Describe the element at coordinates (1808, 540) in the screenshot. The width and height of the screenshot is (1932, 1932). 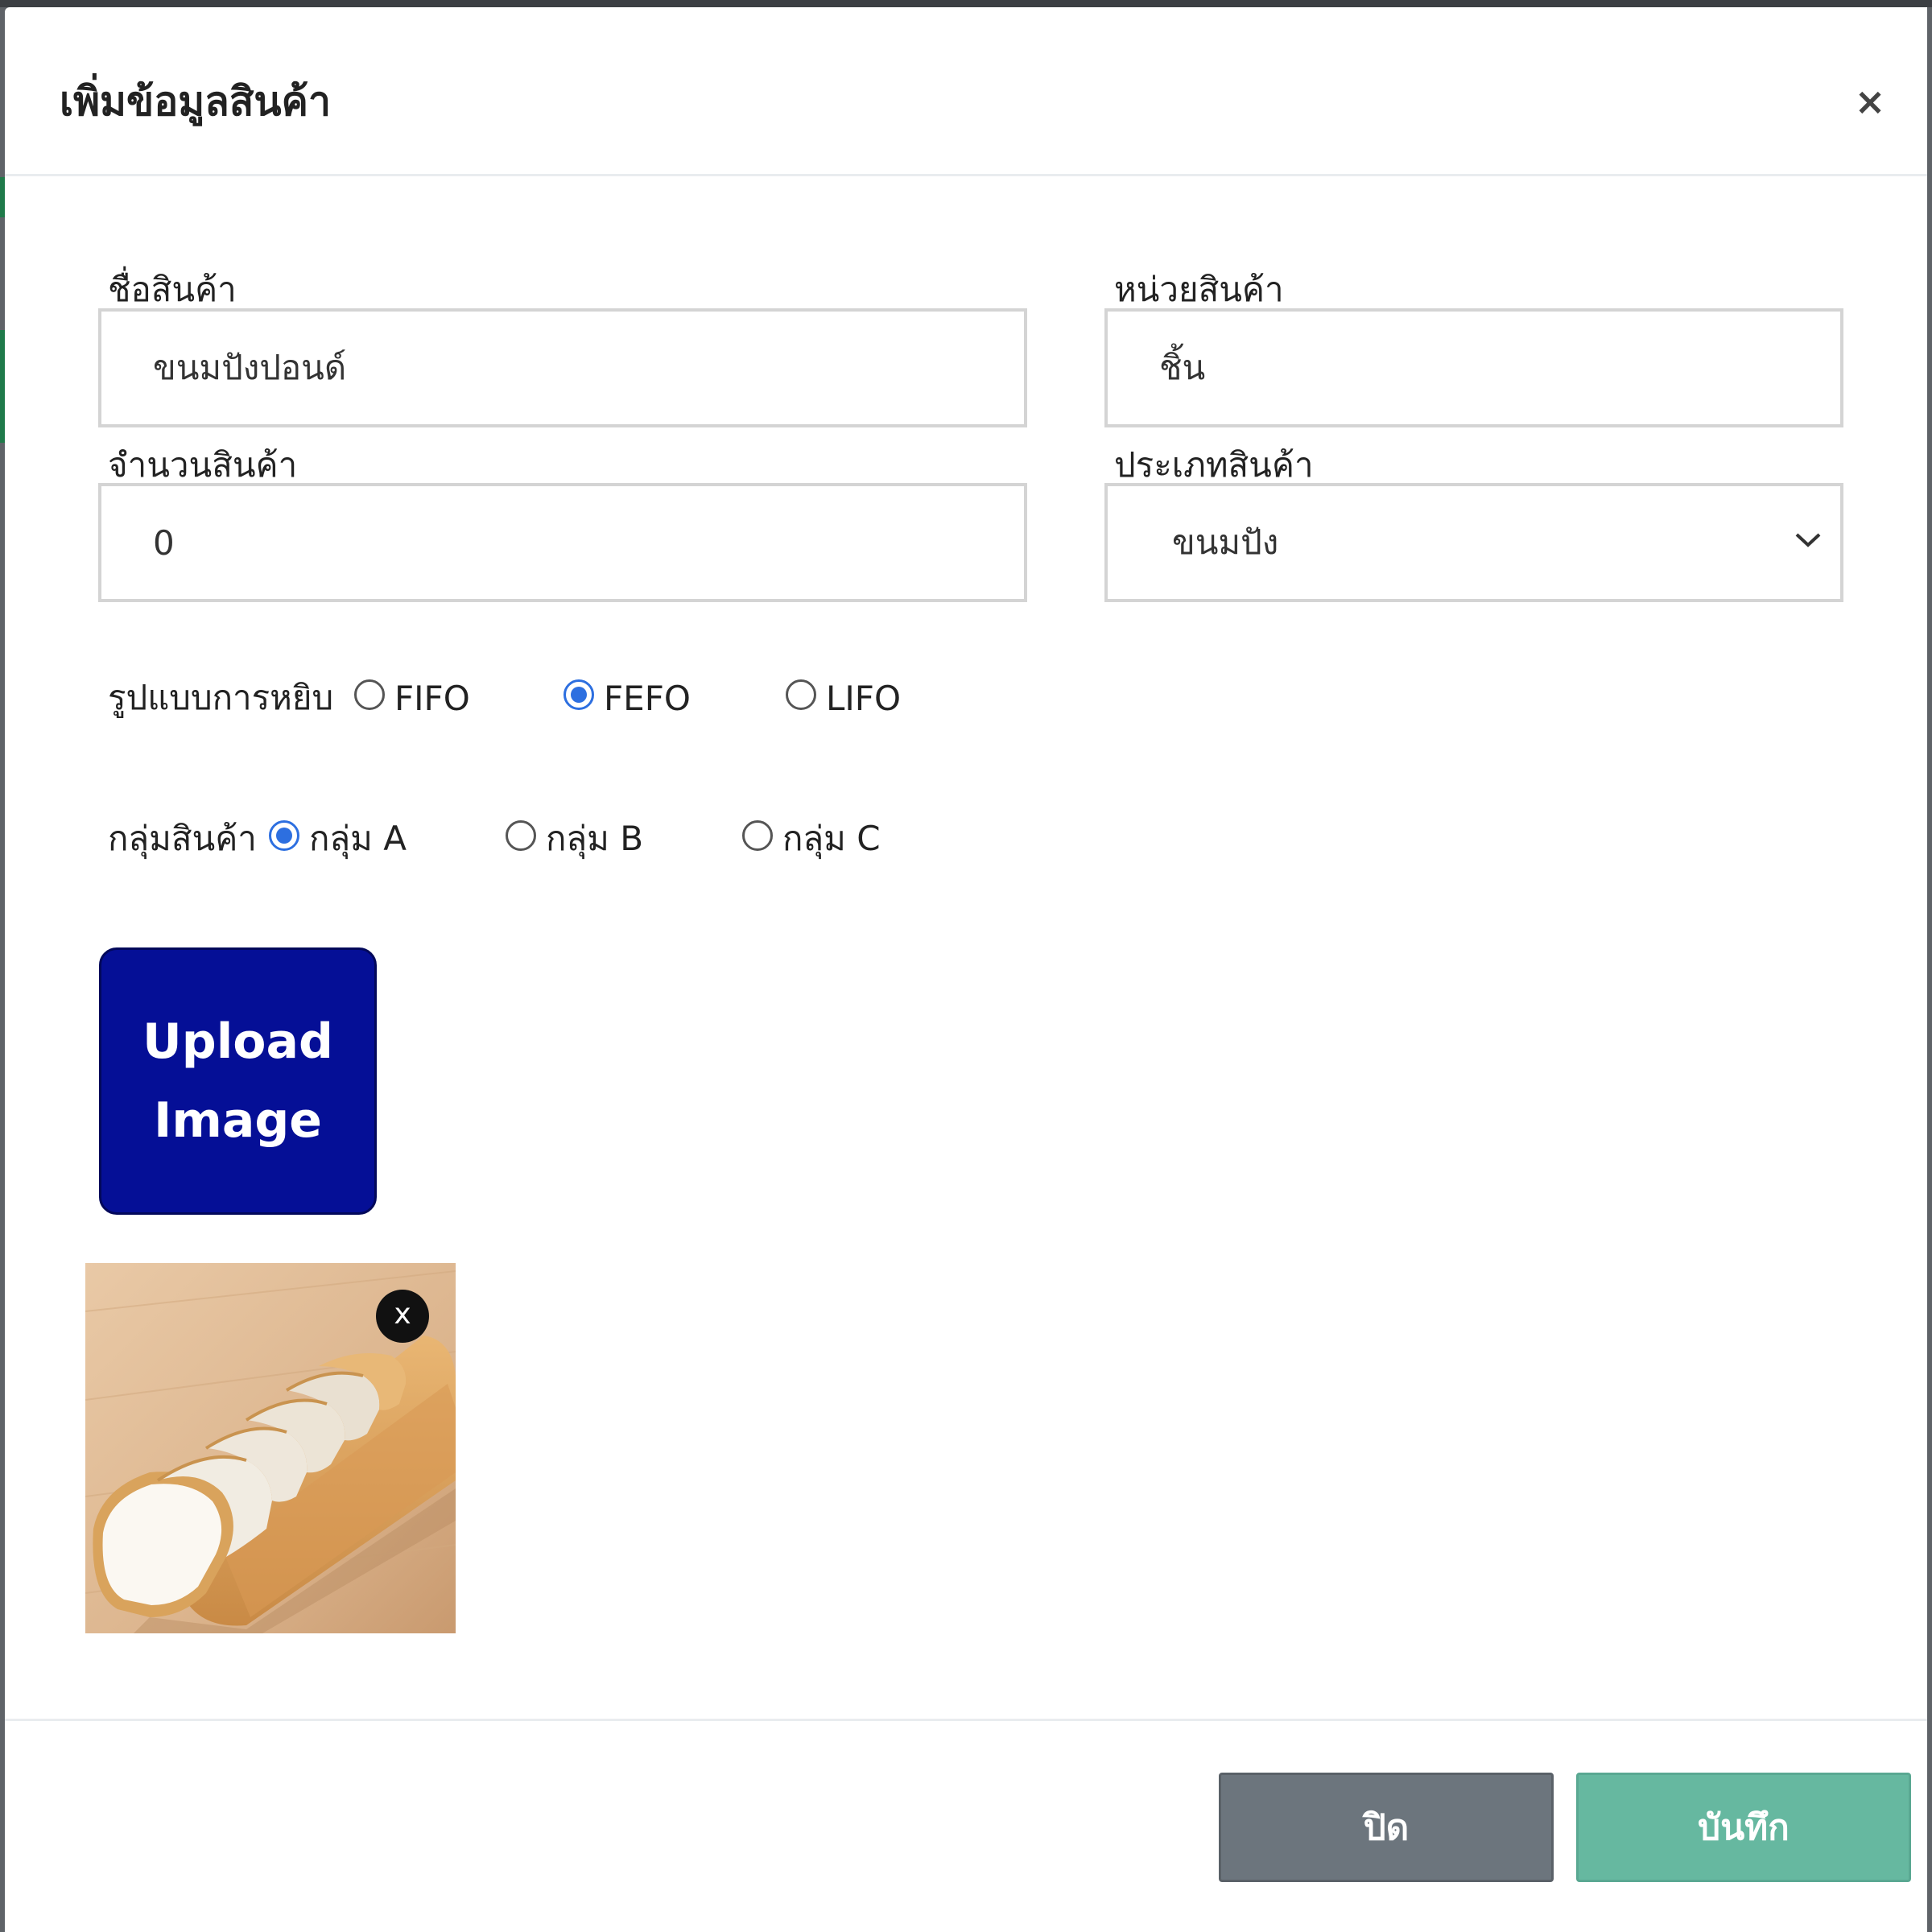
I see `chevron-down-icon` at that location.